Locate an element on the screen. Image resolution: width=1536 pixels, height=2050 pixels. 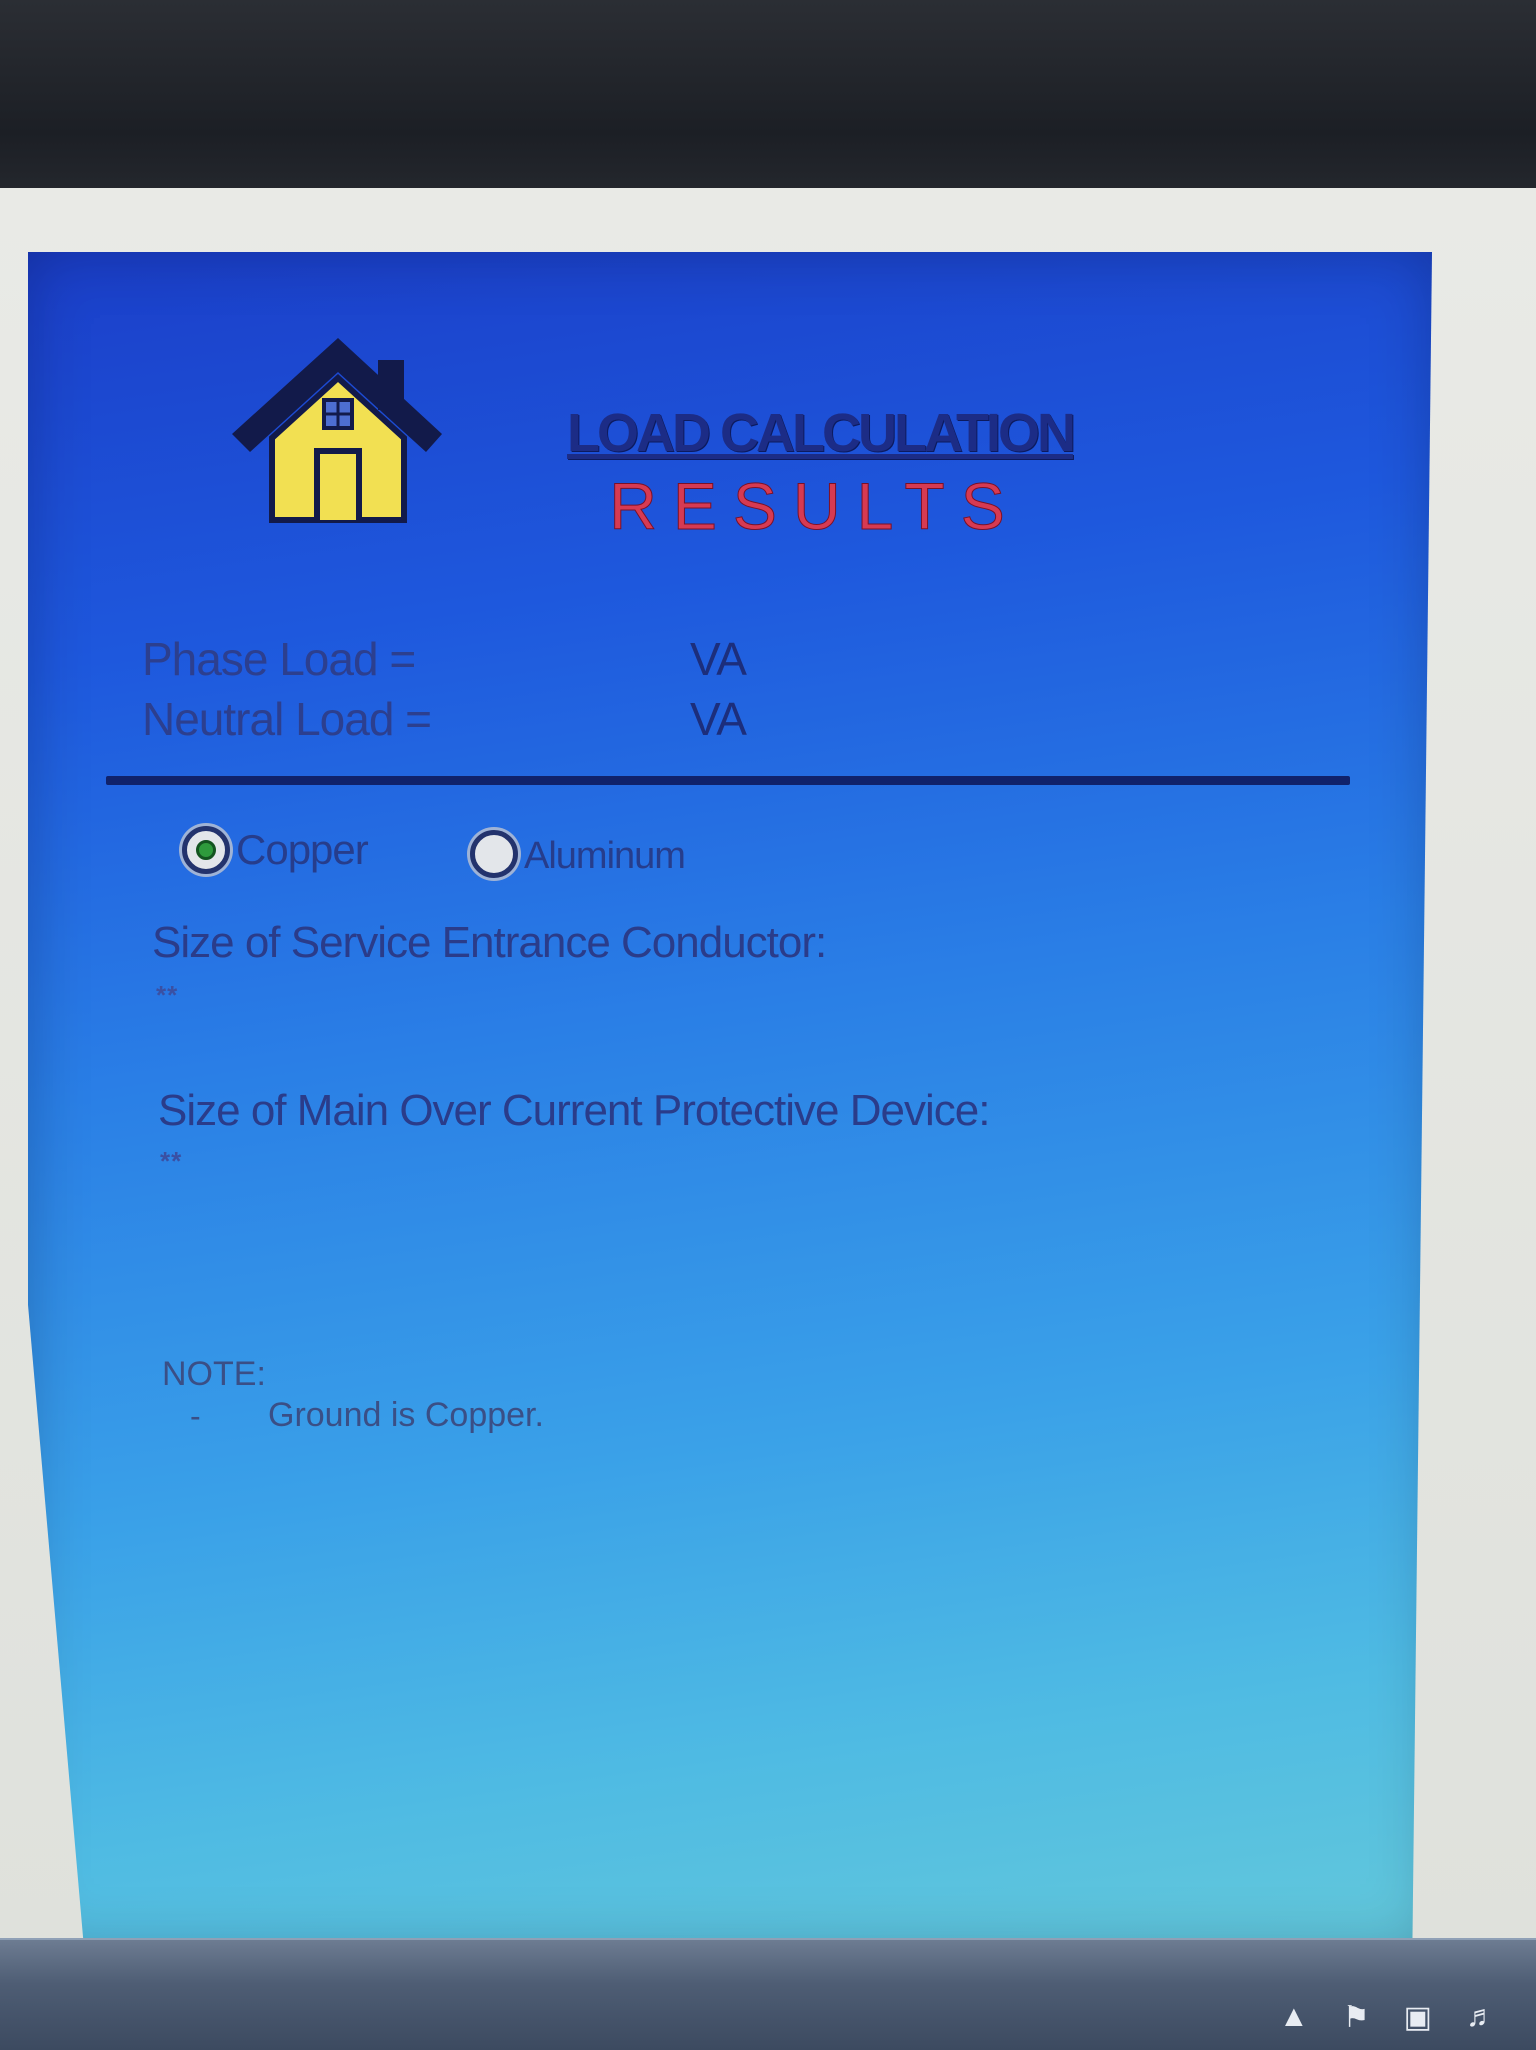
phase-load-label: Phase Load = is located at coordinates (279, 659).